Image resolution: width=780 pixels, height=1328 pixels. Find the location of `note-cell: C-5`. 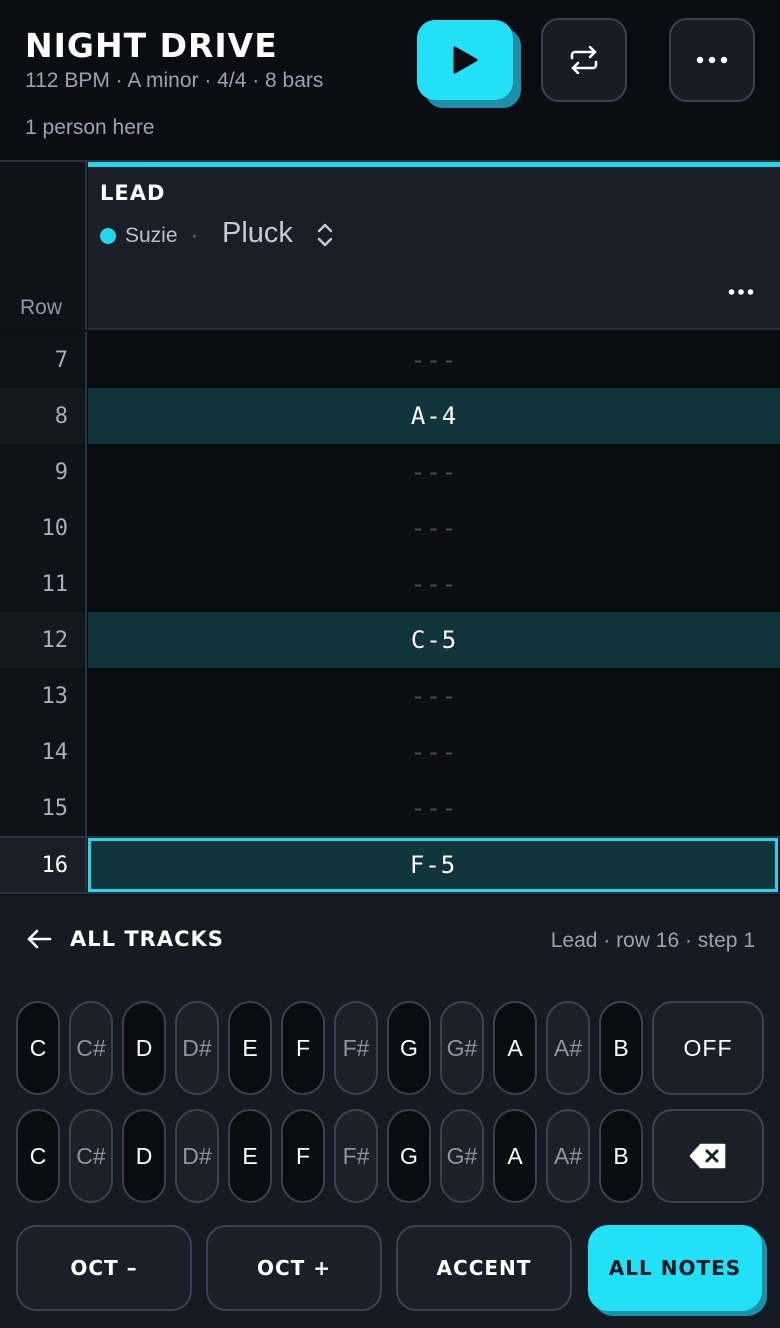

note-cell: C-5 is located at coordinates (434, 640).